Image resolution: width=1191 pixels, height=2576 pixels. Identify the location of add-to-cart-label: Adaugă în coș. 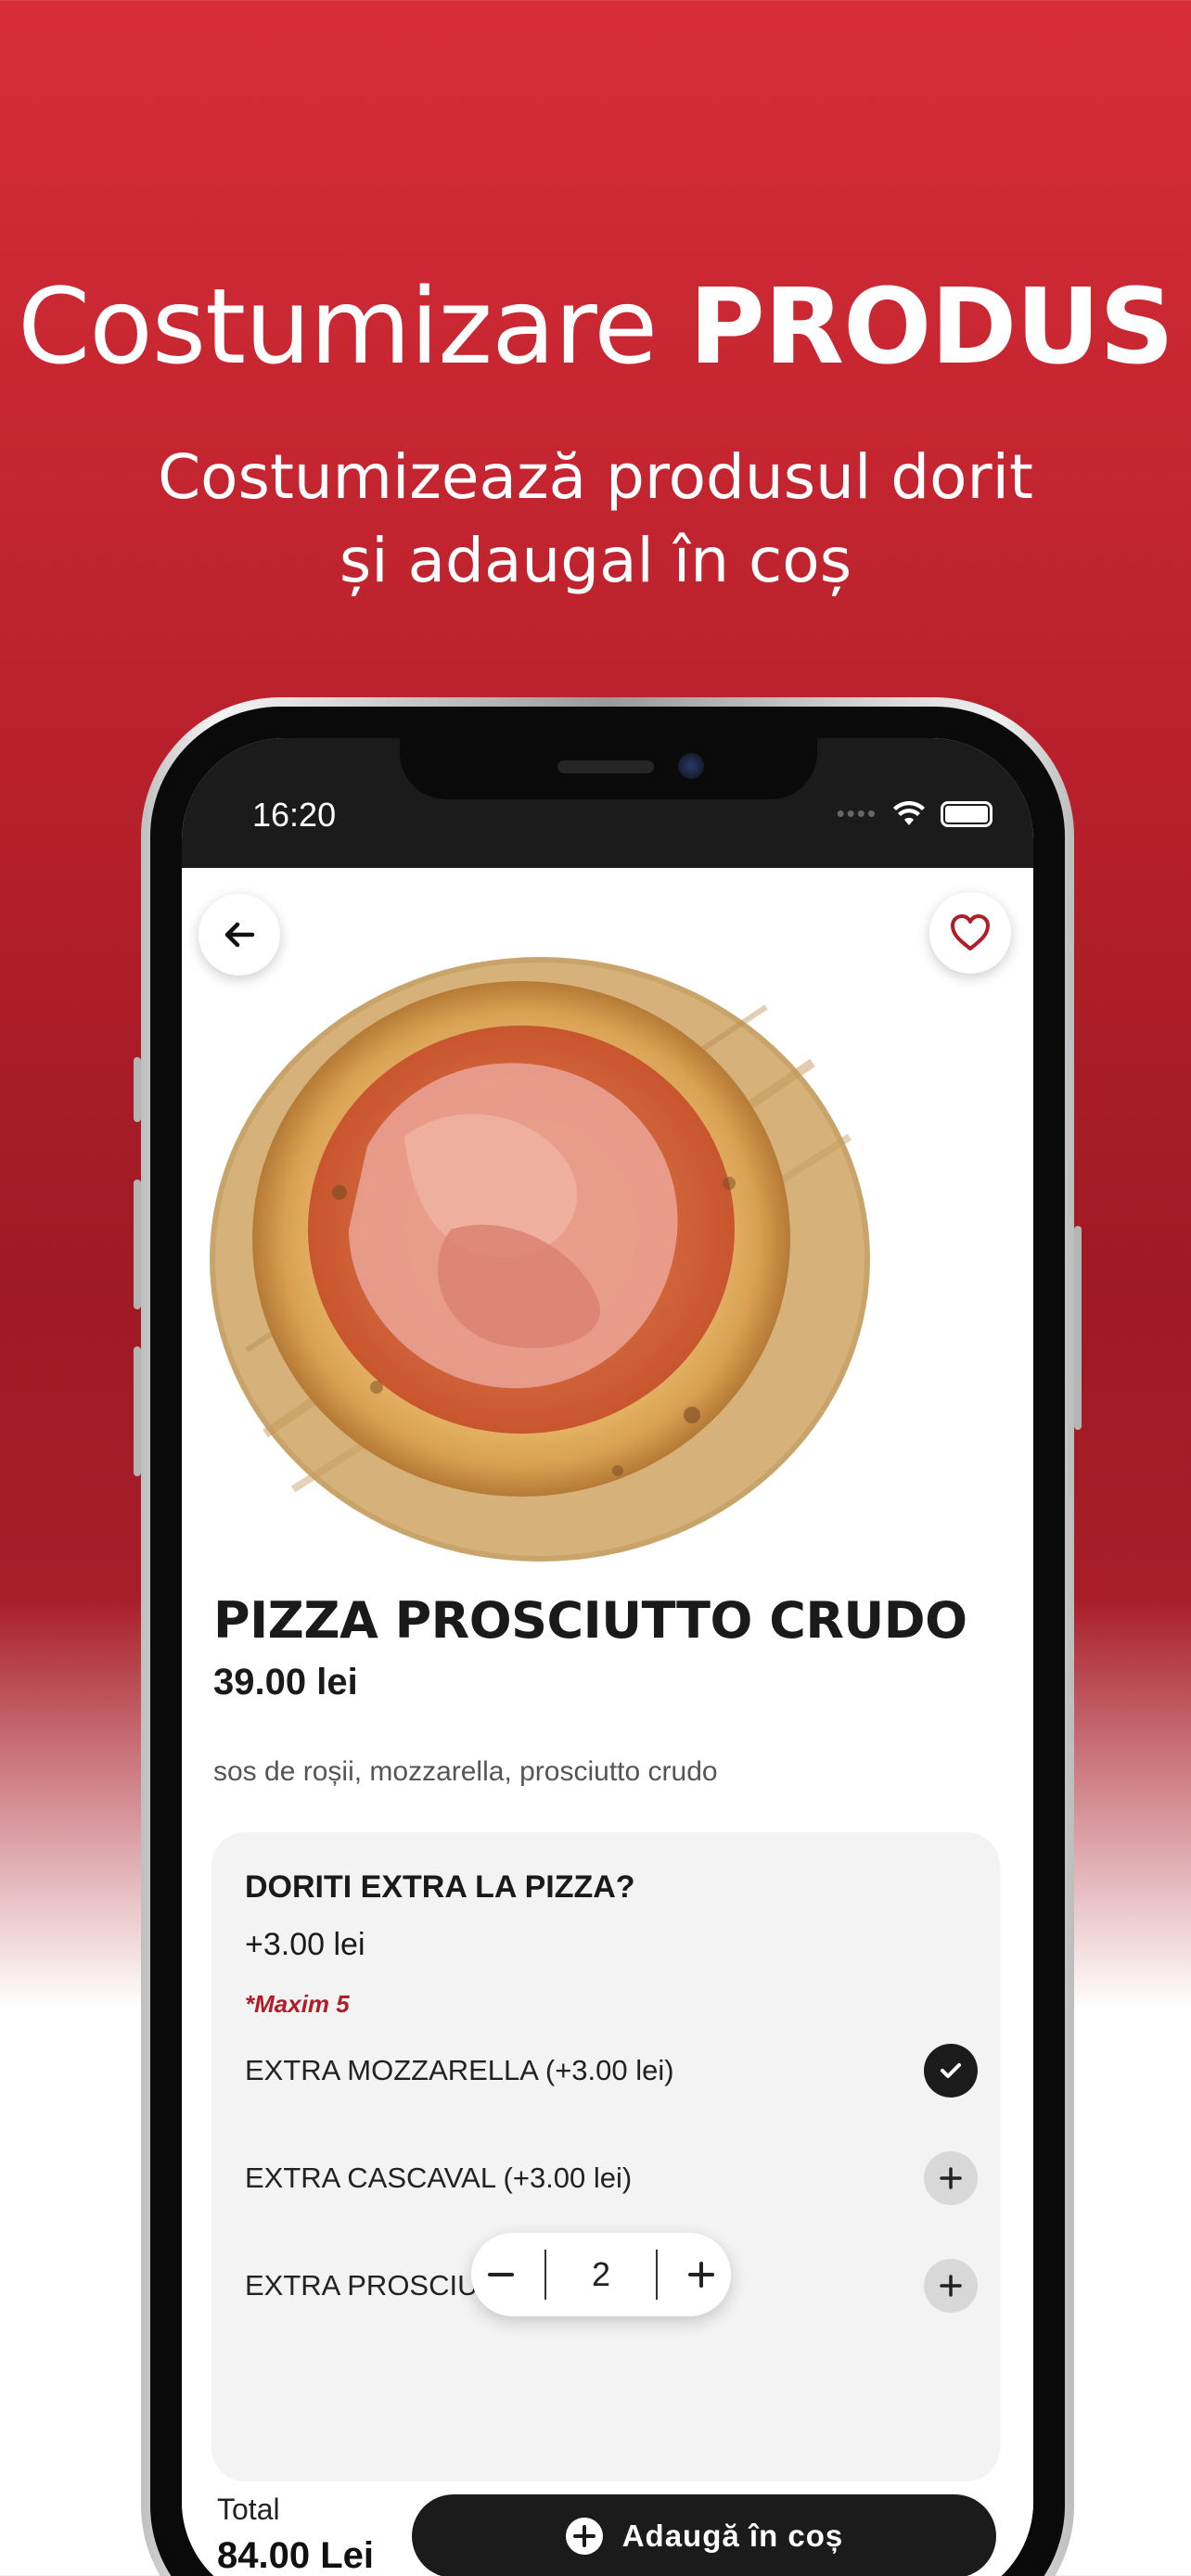
(732, 2536).